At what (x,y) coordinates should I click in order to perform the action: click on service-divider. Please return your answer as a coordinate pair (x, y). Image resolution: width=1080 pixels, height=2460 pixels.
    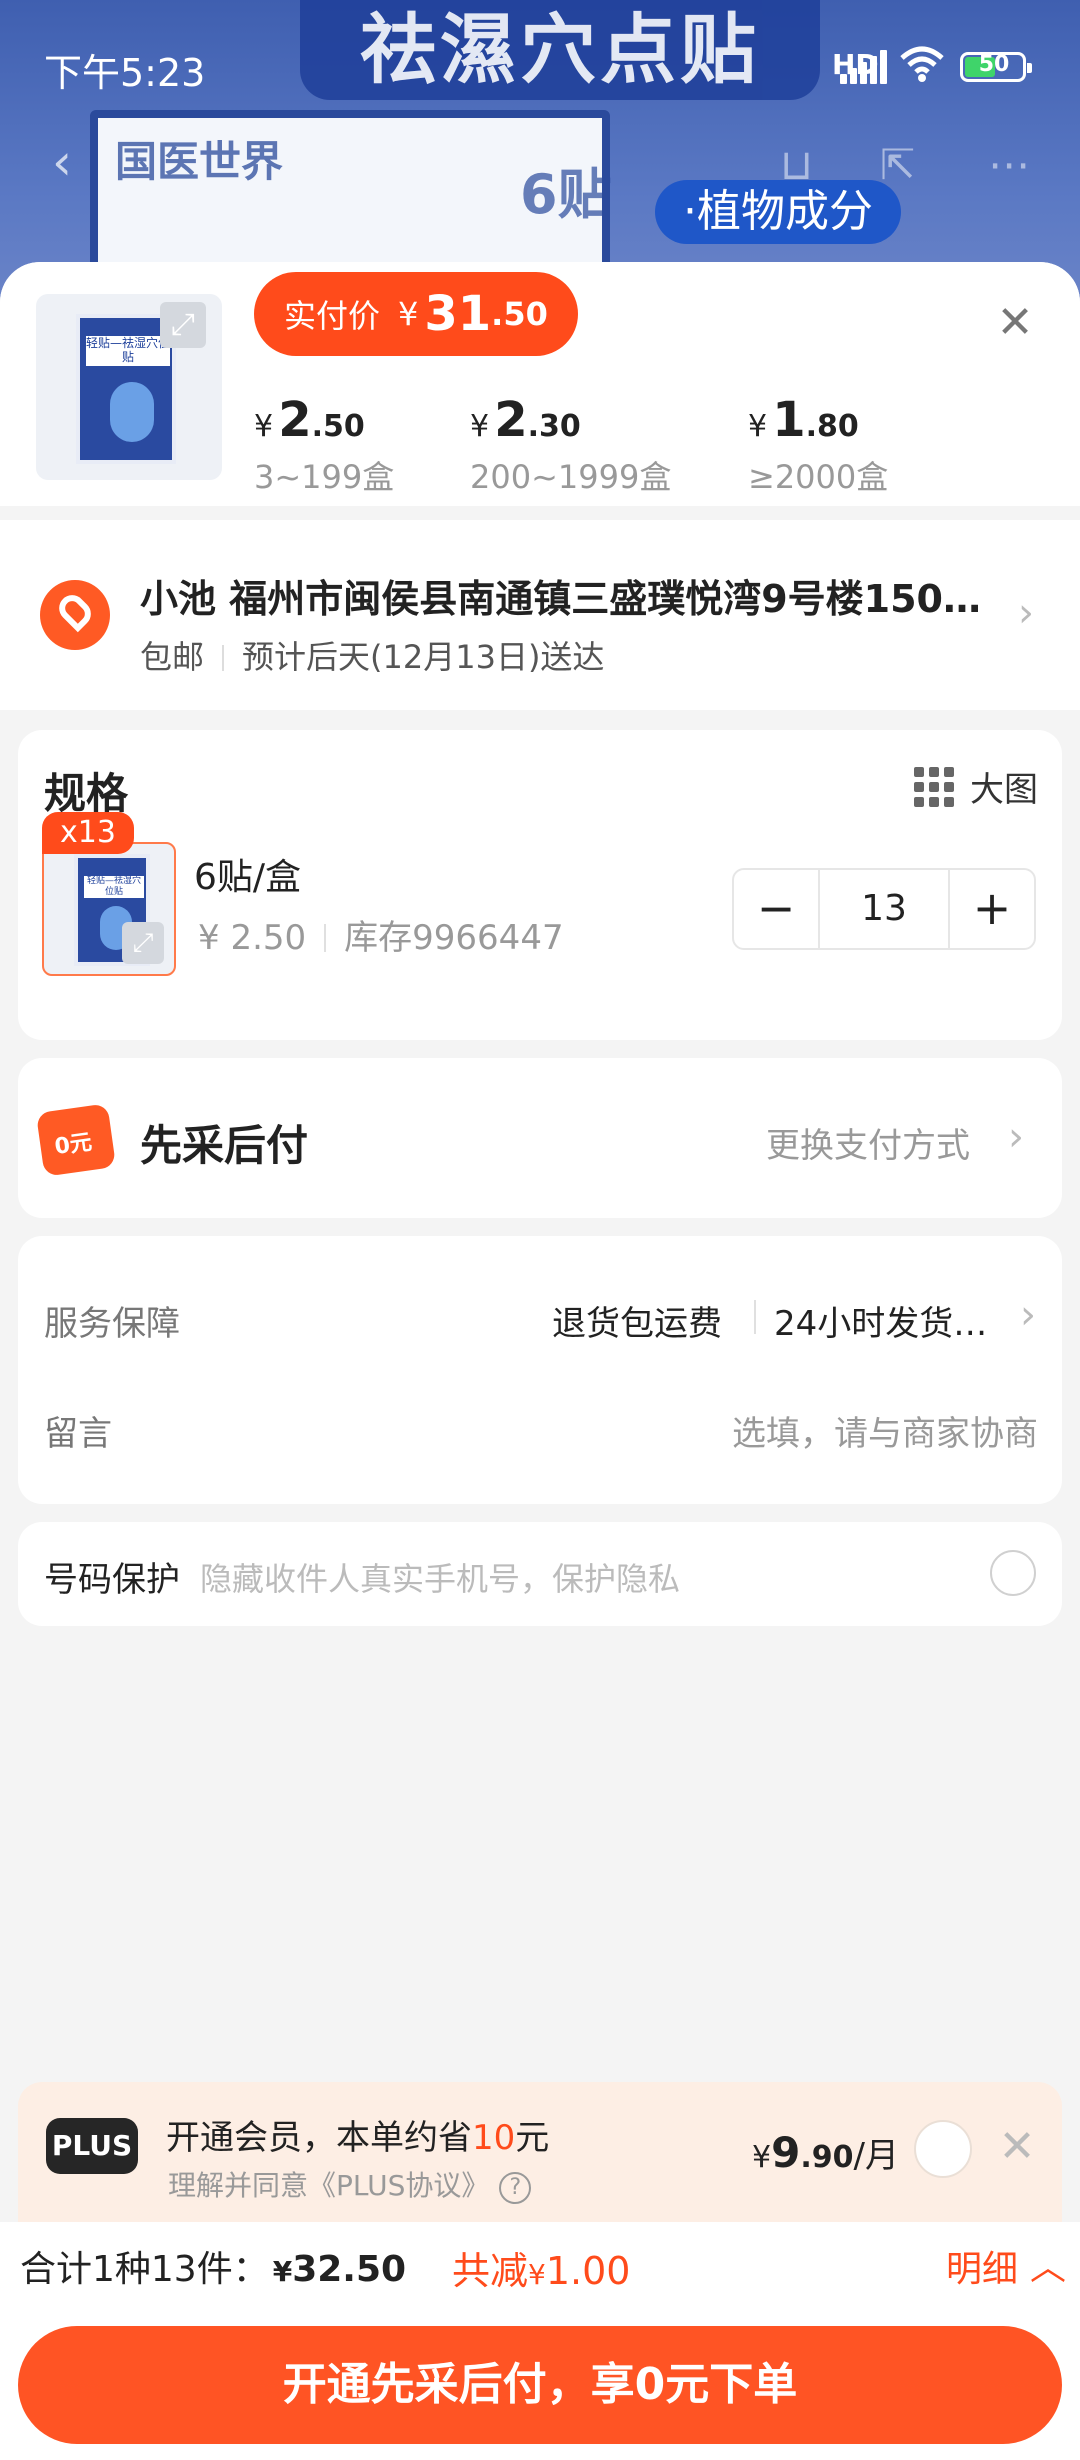
    Looking at the image, I should click on (755, 1317).